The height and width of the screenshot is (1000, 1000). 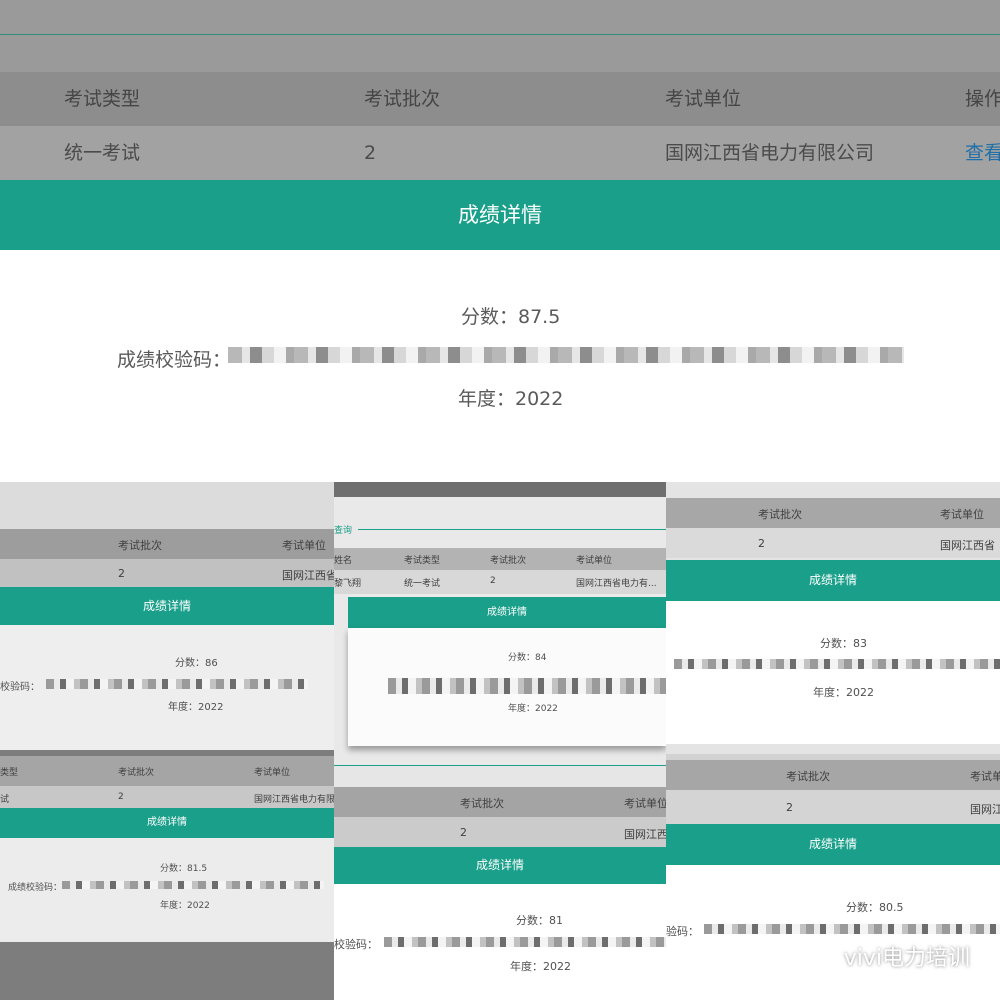 I want to click on thumb-score: 分数：84, so click(x=527, y=658).